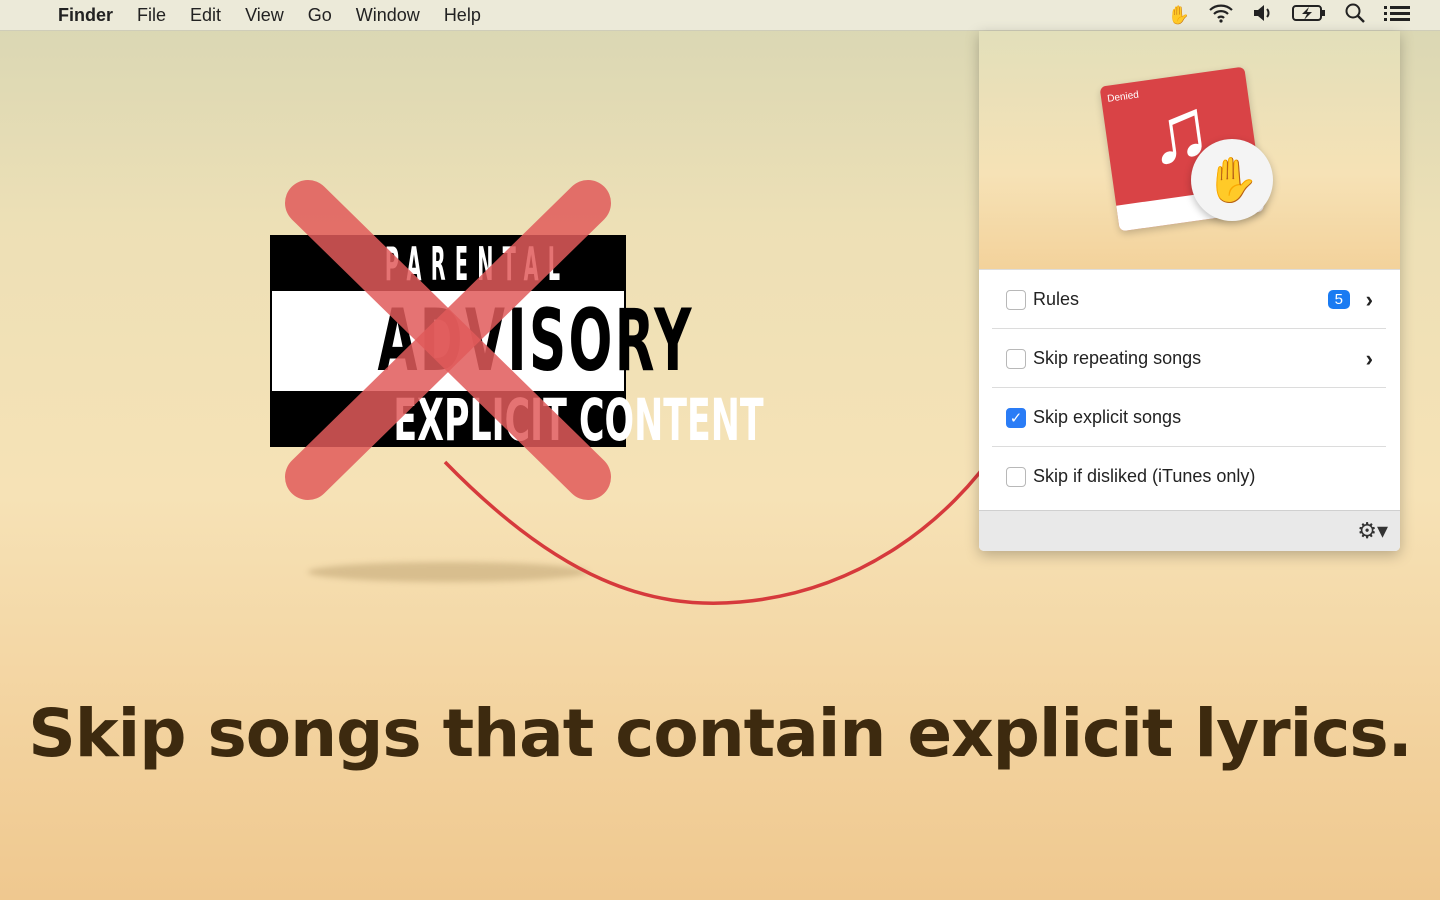  What do you see at coordinates (1016, 476) in the screenshot?
I see `skip-disliked-checkbox` at bounding box center [1016, 476].